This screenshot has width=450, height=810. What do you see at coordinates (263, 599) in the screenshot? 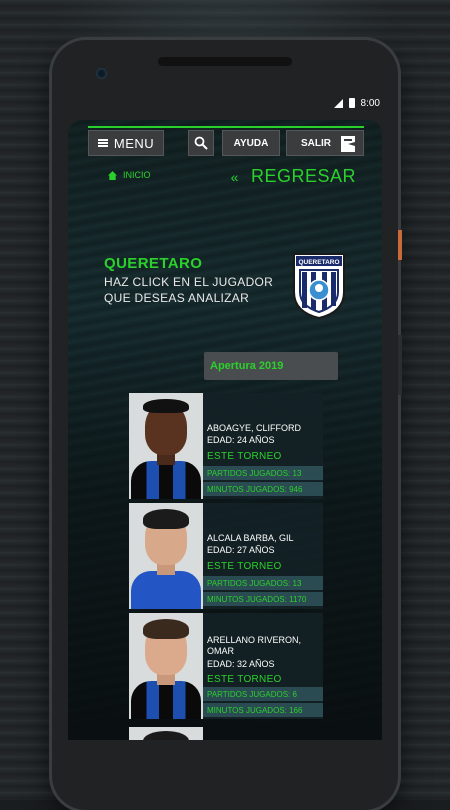
I see `player-minutes: MINUTOS JUGADOS: 1170` at bounding box center [263, 599].